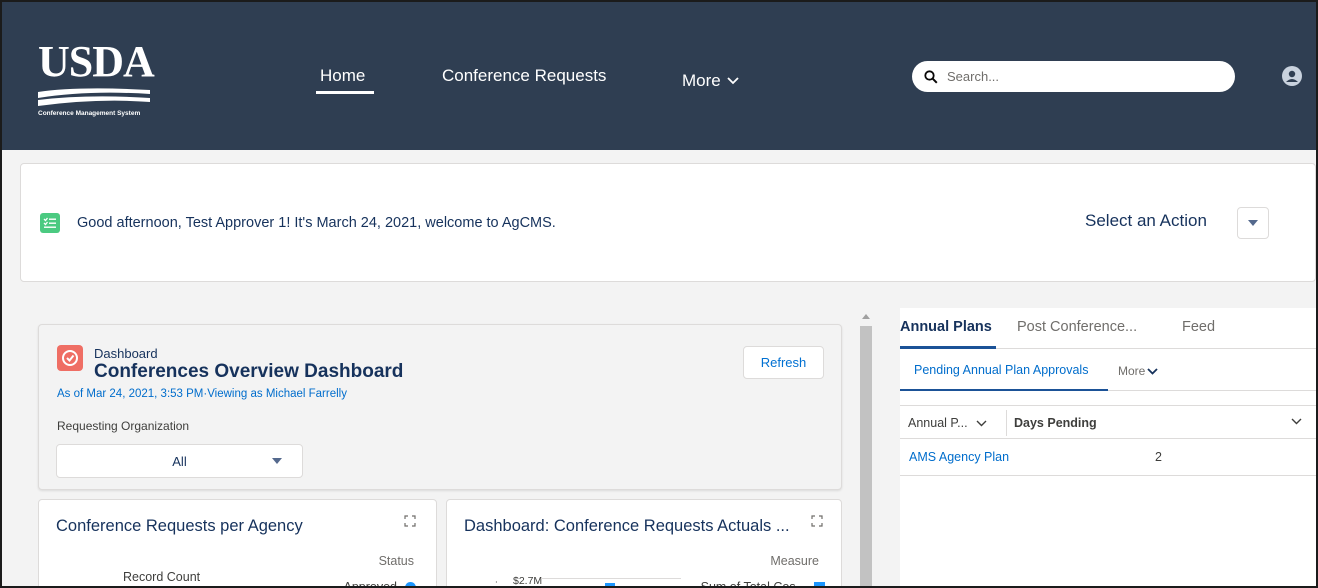 This screenshot has width=1318, height=588. What do you see at coordinates (126, 353) in the screenshot?
I see `dashboard-kicker: Dashboard` at bounding box center [126, 353].